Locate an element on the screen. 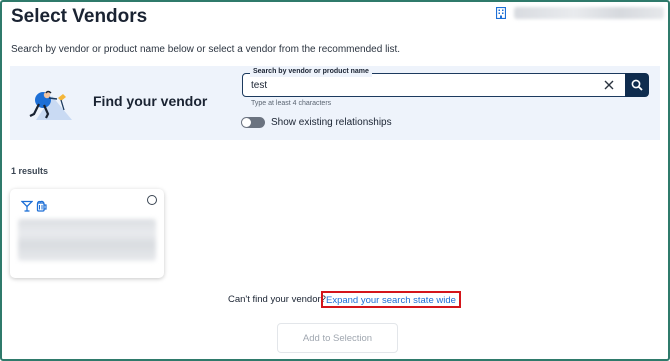 The width and height of the screenshot is (670, 361). existing-relationships-label: Show existing relationships is located at coordinates (331, 122).